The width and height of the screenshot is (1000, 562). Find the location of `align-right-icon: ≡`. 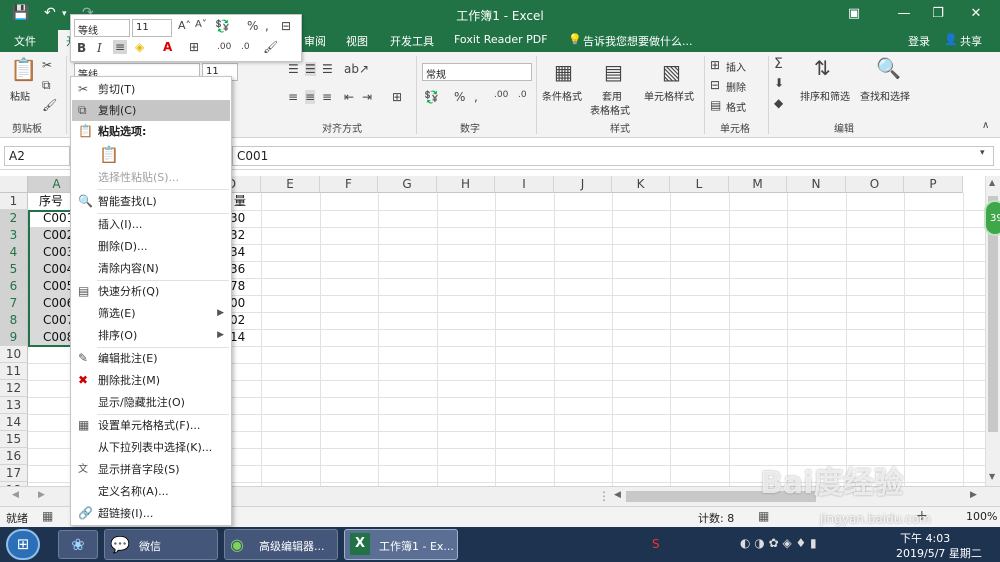

align-right-icon: ≡ is located at coordinates (327, 97).